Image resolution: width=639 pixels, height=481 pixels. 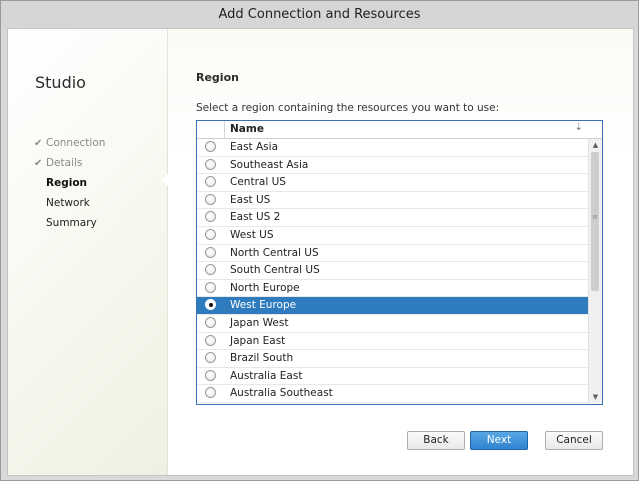 I want to click on vertical-scrollbar: ▲ ≡ ▼, so click(x=595, y=271).